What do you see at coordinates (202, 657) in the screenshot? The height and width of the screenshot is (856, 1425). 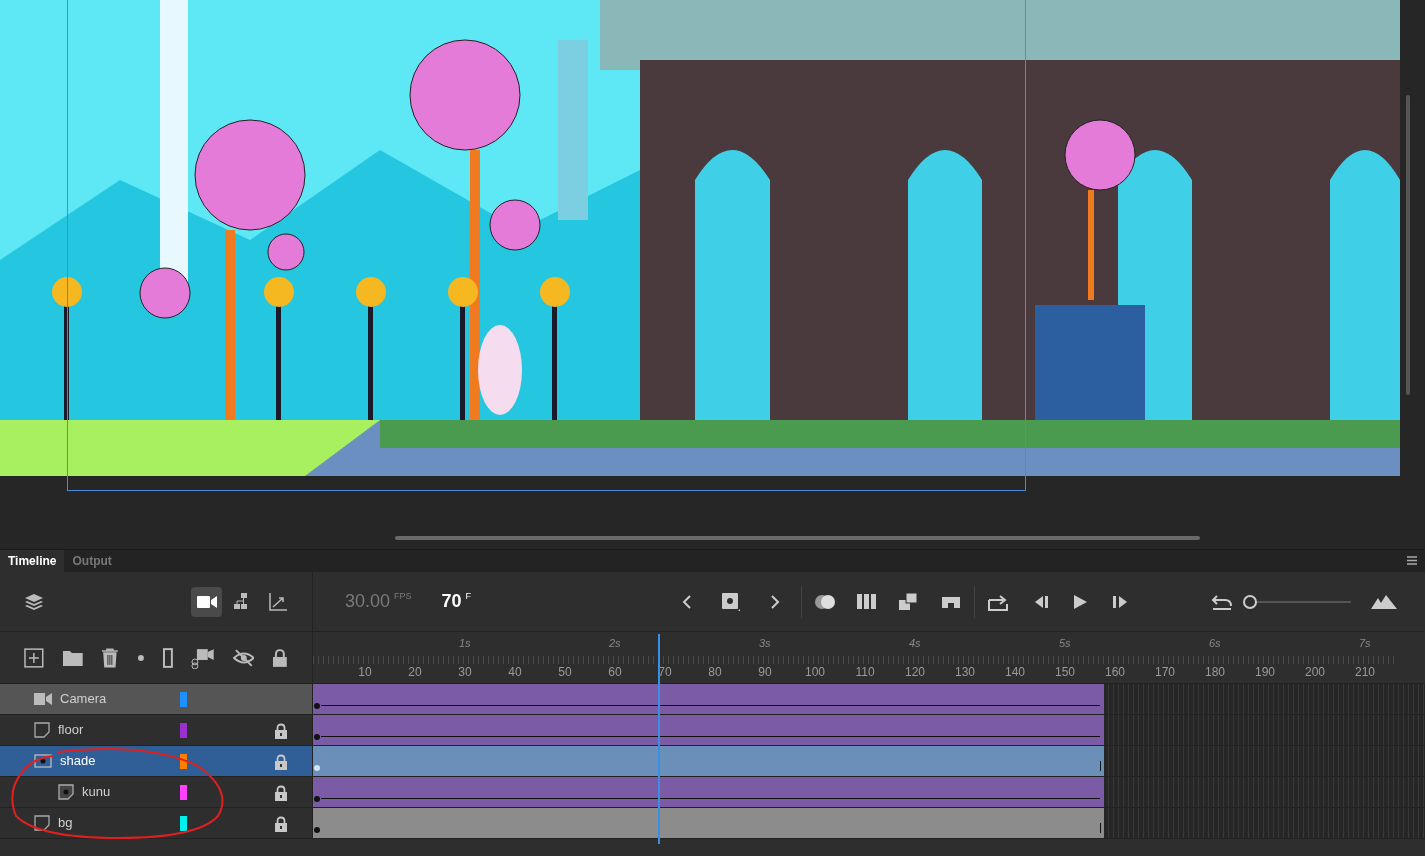 I see `camera-link-icon` at bounding box center [202, 657].